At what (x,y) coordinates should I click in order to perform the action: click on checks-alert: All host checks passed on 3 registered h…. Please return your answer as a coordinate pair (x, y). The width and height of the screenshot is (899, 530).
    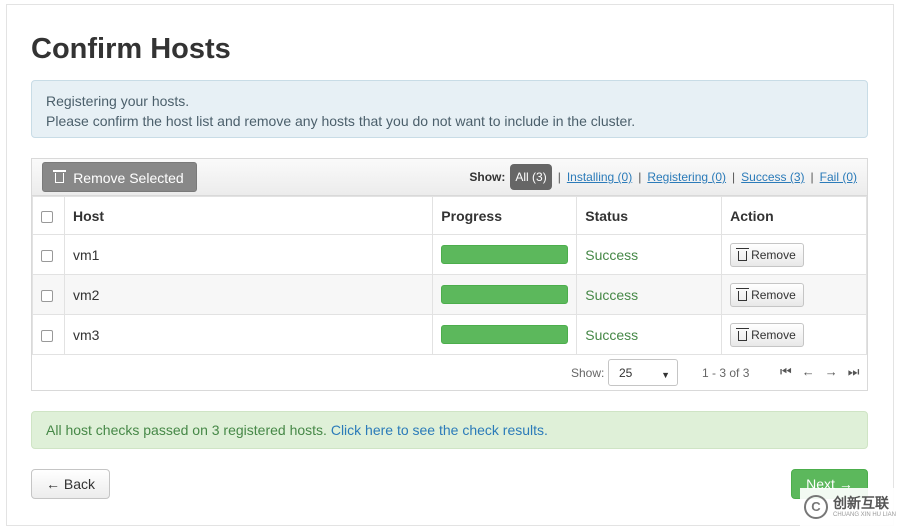
    Looking at the image, I should click on (449, 430).